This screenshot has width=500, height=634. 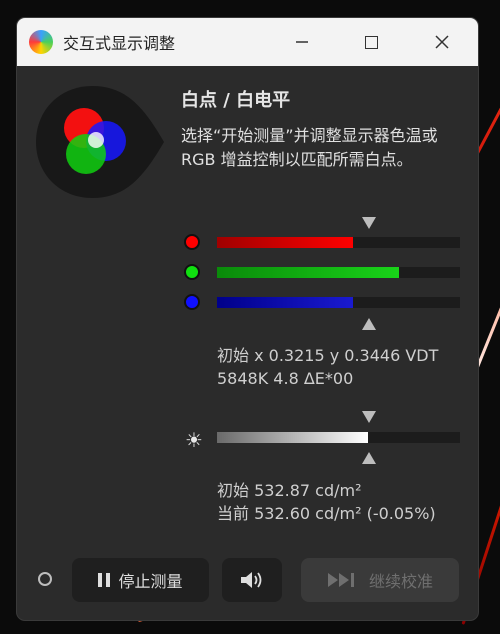 I want to click on sound-toggle-button, so click(x=252, y=580).